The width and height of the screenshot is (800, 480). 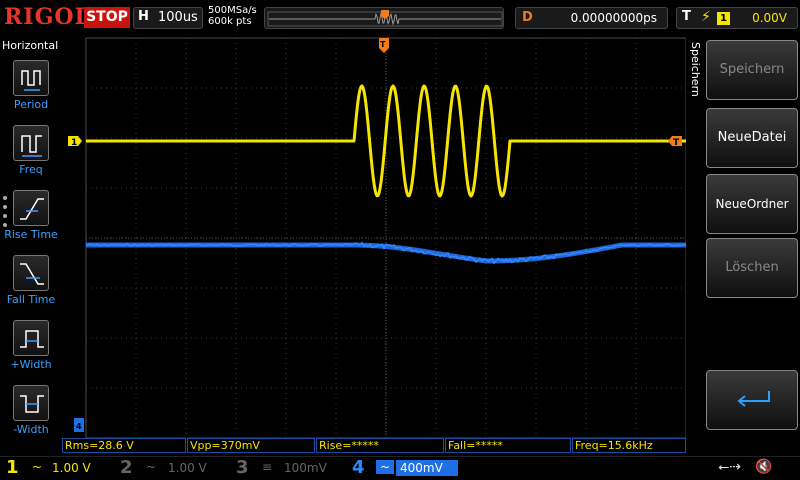 I want to click on trigger-level-marker-label: T, so click(x=676, y=143).